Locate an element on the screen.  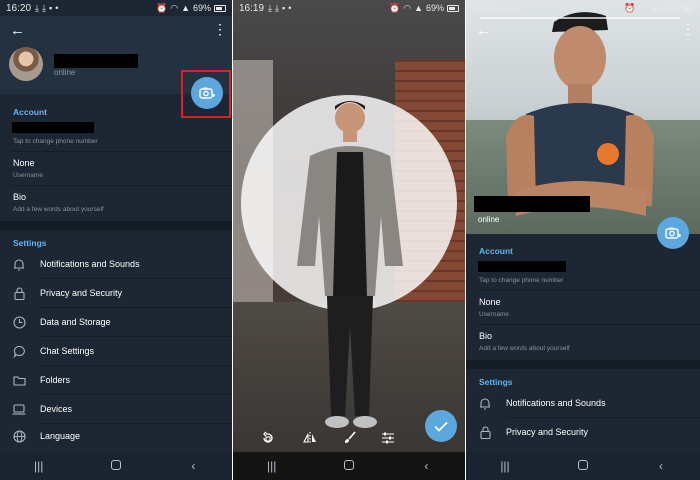
username-label: Username is located at coordinates (494, 314).